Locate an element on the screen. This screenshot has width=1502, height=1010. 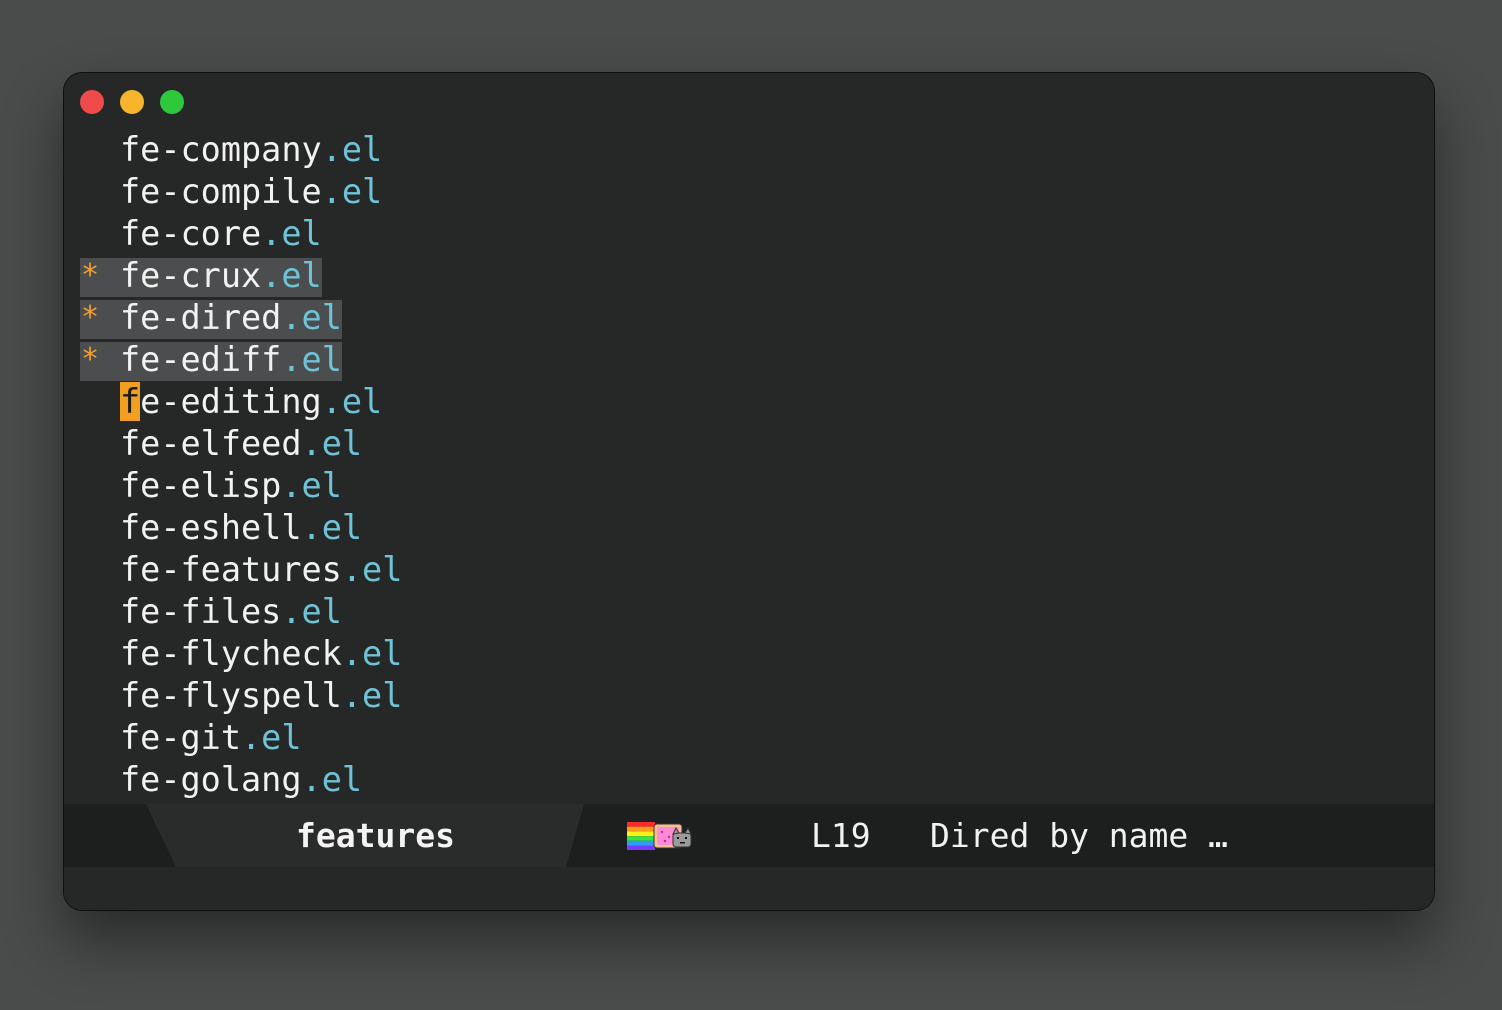
file-name: fe-flyspell.el is located at coordinates (261, 696).